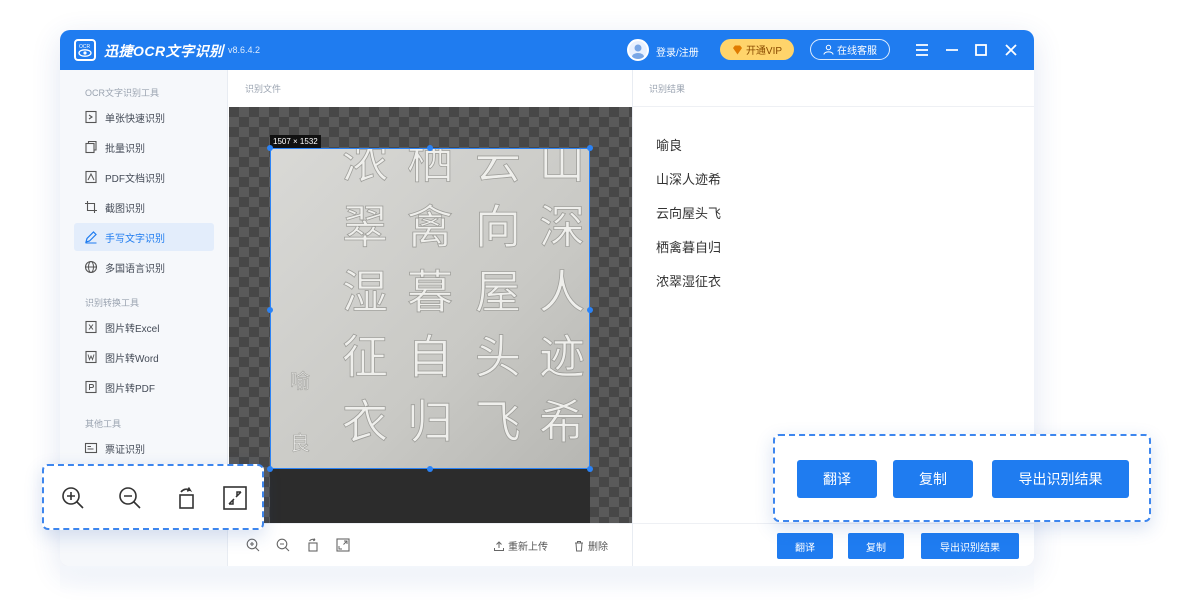 Image resolution: width=1200 pixels, height=600 pixels. Describe the element at coordinates (689, 179) in the screenshot. I see `result-line: 山深人迹希` at that location.